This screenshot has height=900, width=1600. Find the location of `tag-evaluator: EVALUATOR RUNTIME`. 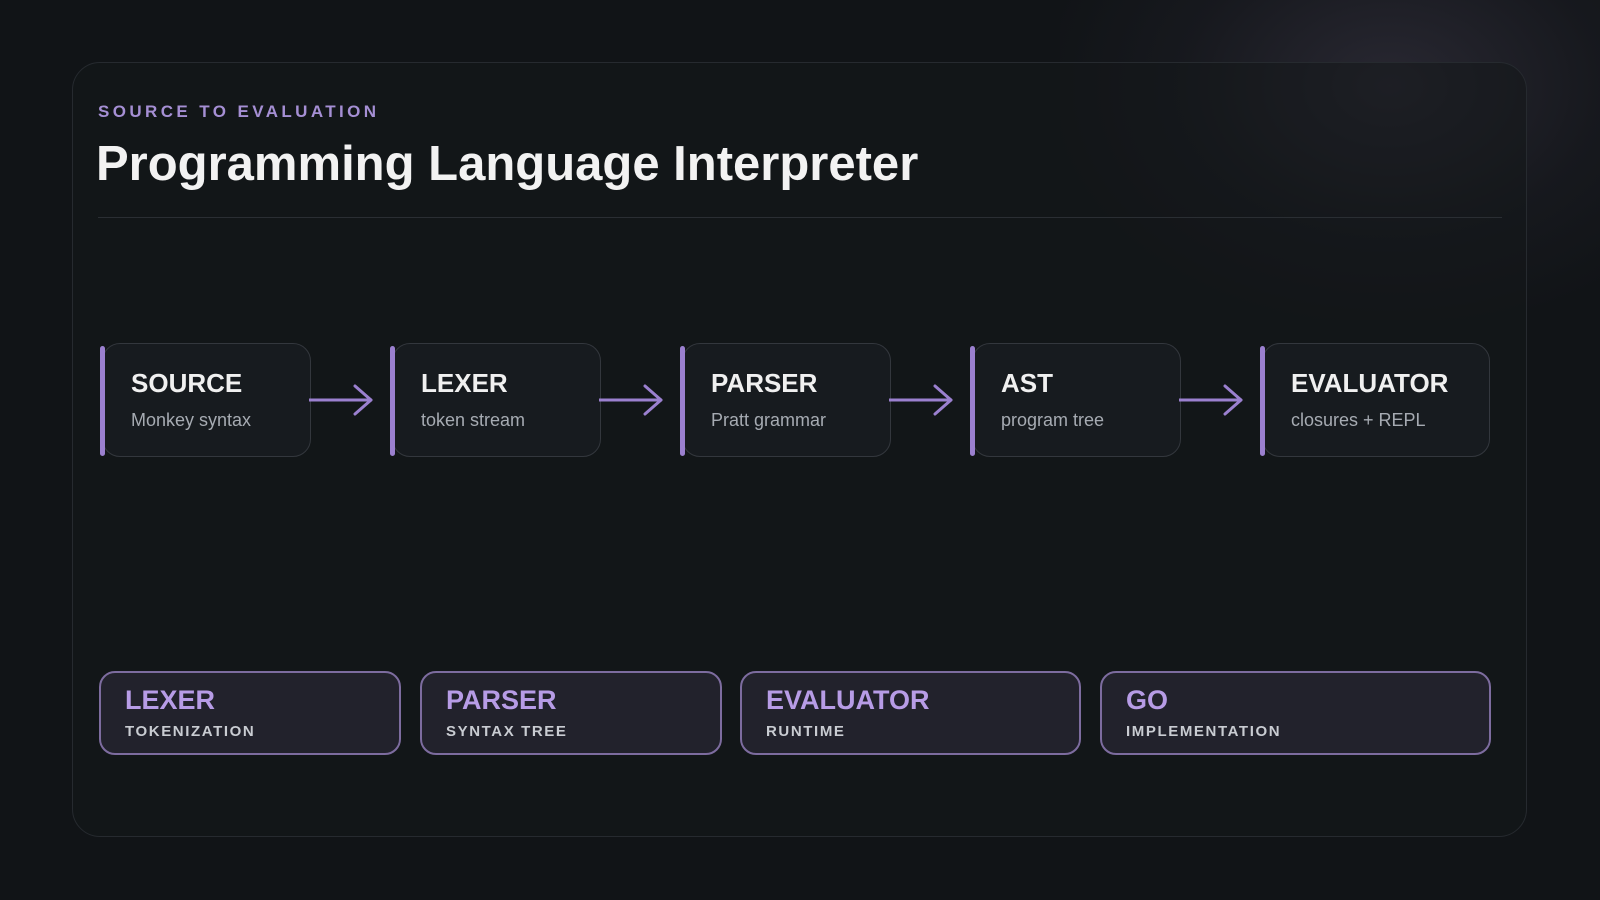

tag-evaluator: EVALUATOR RUNTIME is located at coordinates (910, 713).